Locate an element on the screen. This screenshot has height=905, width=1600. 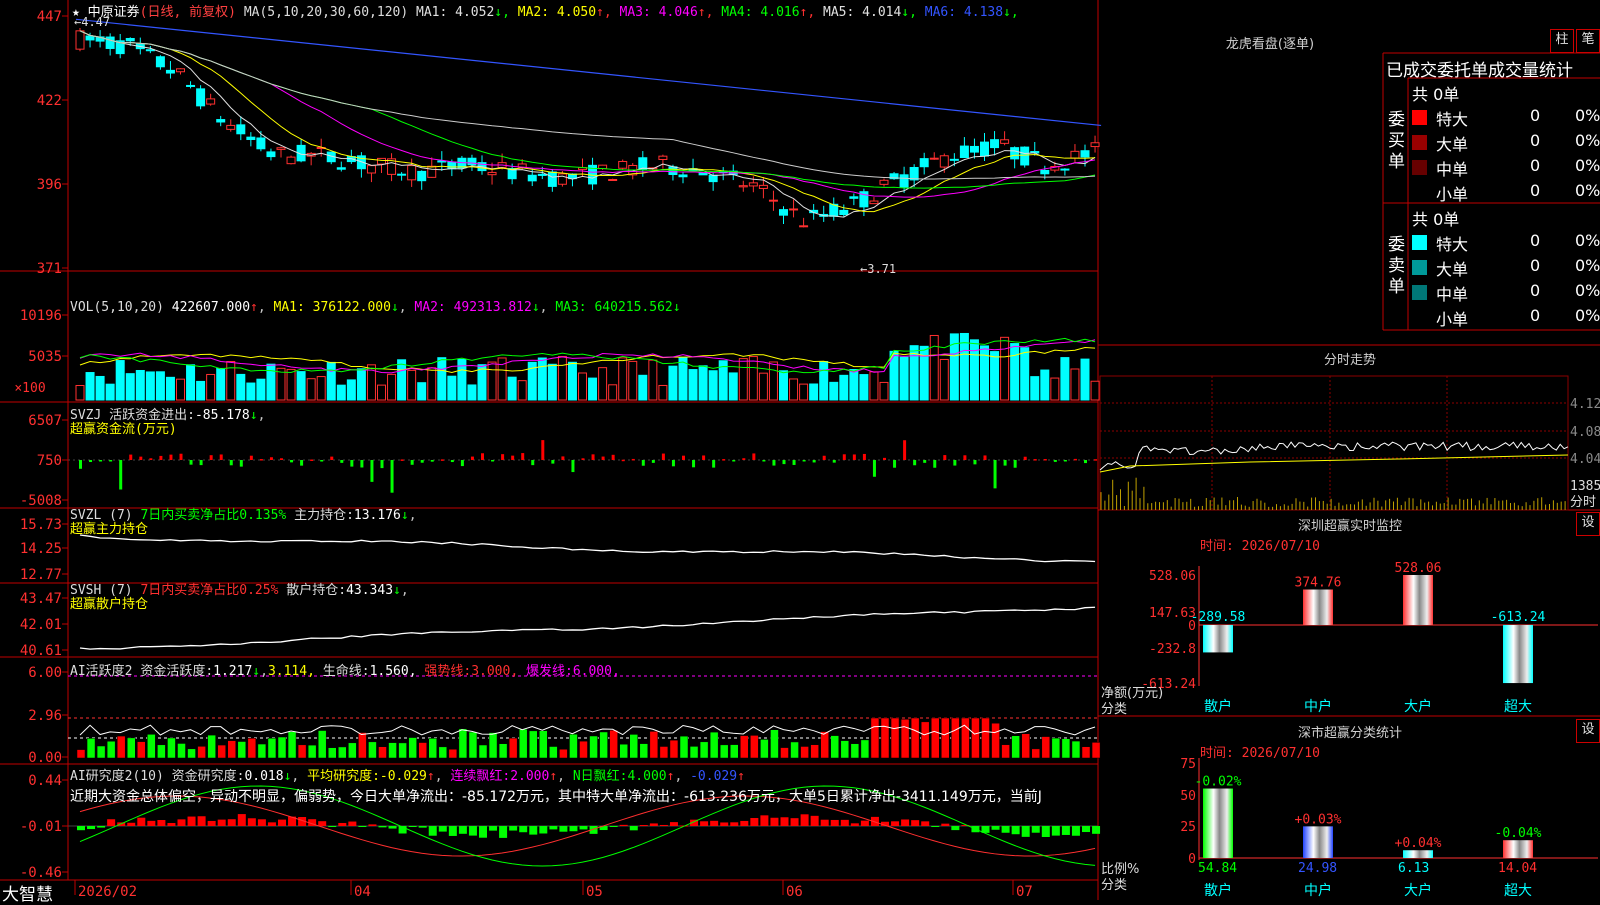
tick-mode-button: 笔 is located at coordinates (1588, 41).